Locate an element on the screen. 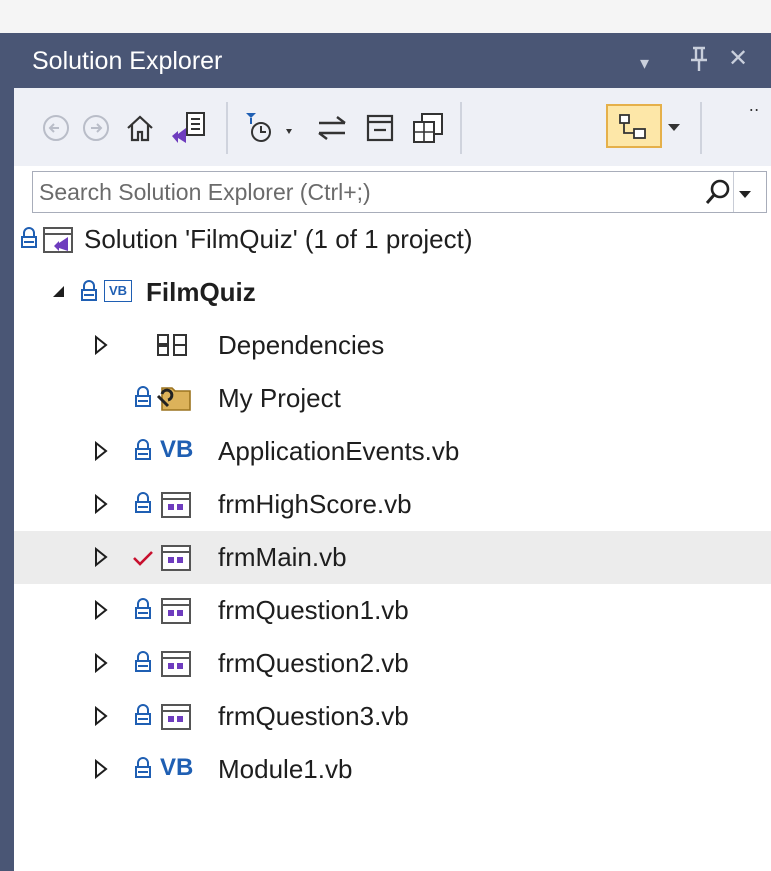 The height and width of the screenshot is (871, 771). toolbar: ‥ is located at coordinates (392, 127).